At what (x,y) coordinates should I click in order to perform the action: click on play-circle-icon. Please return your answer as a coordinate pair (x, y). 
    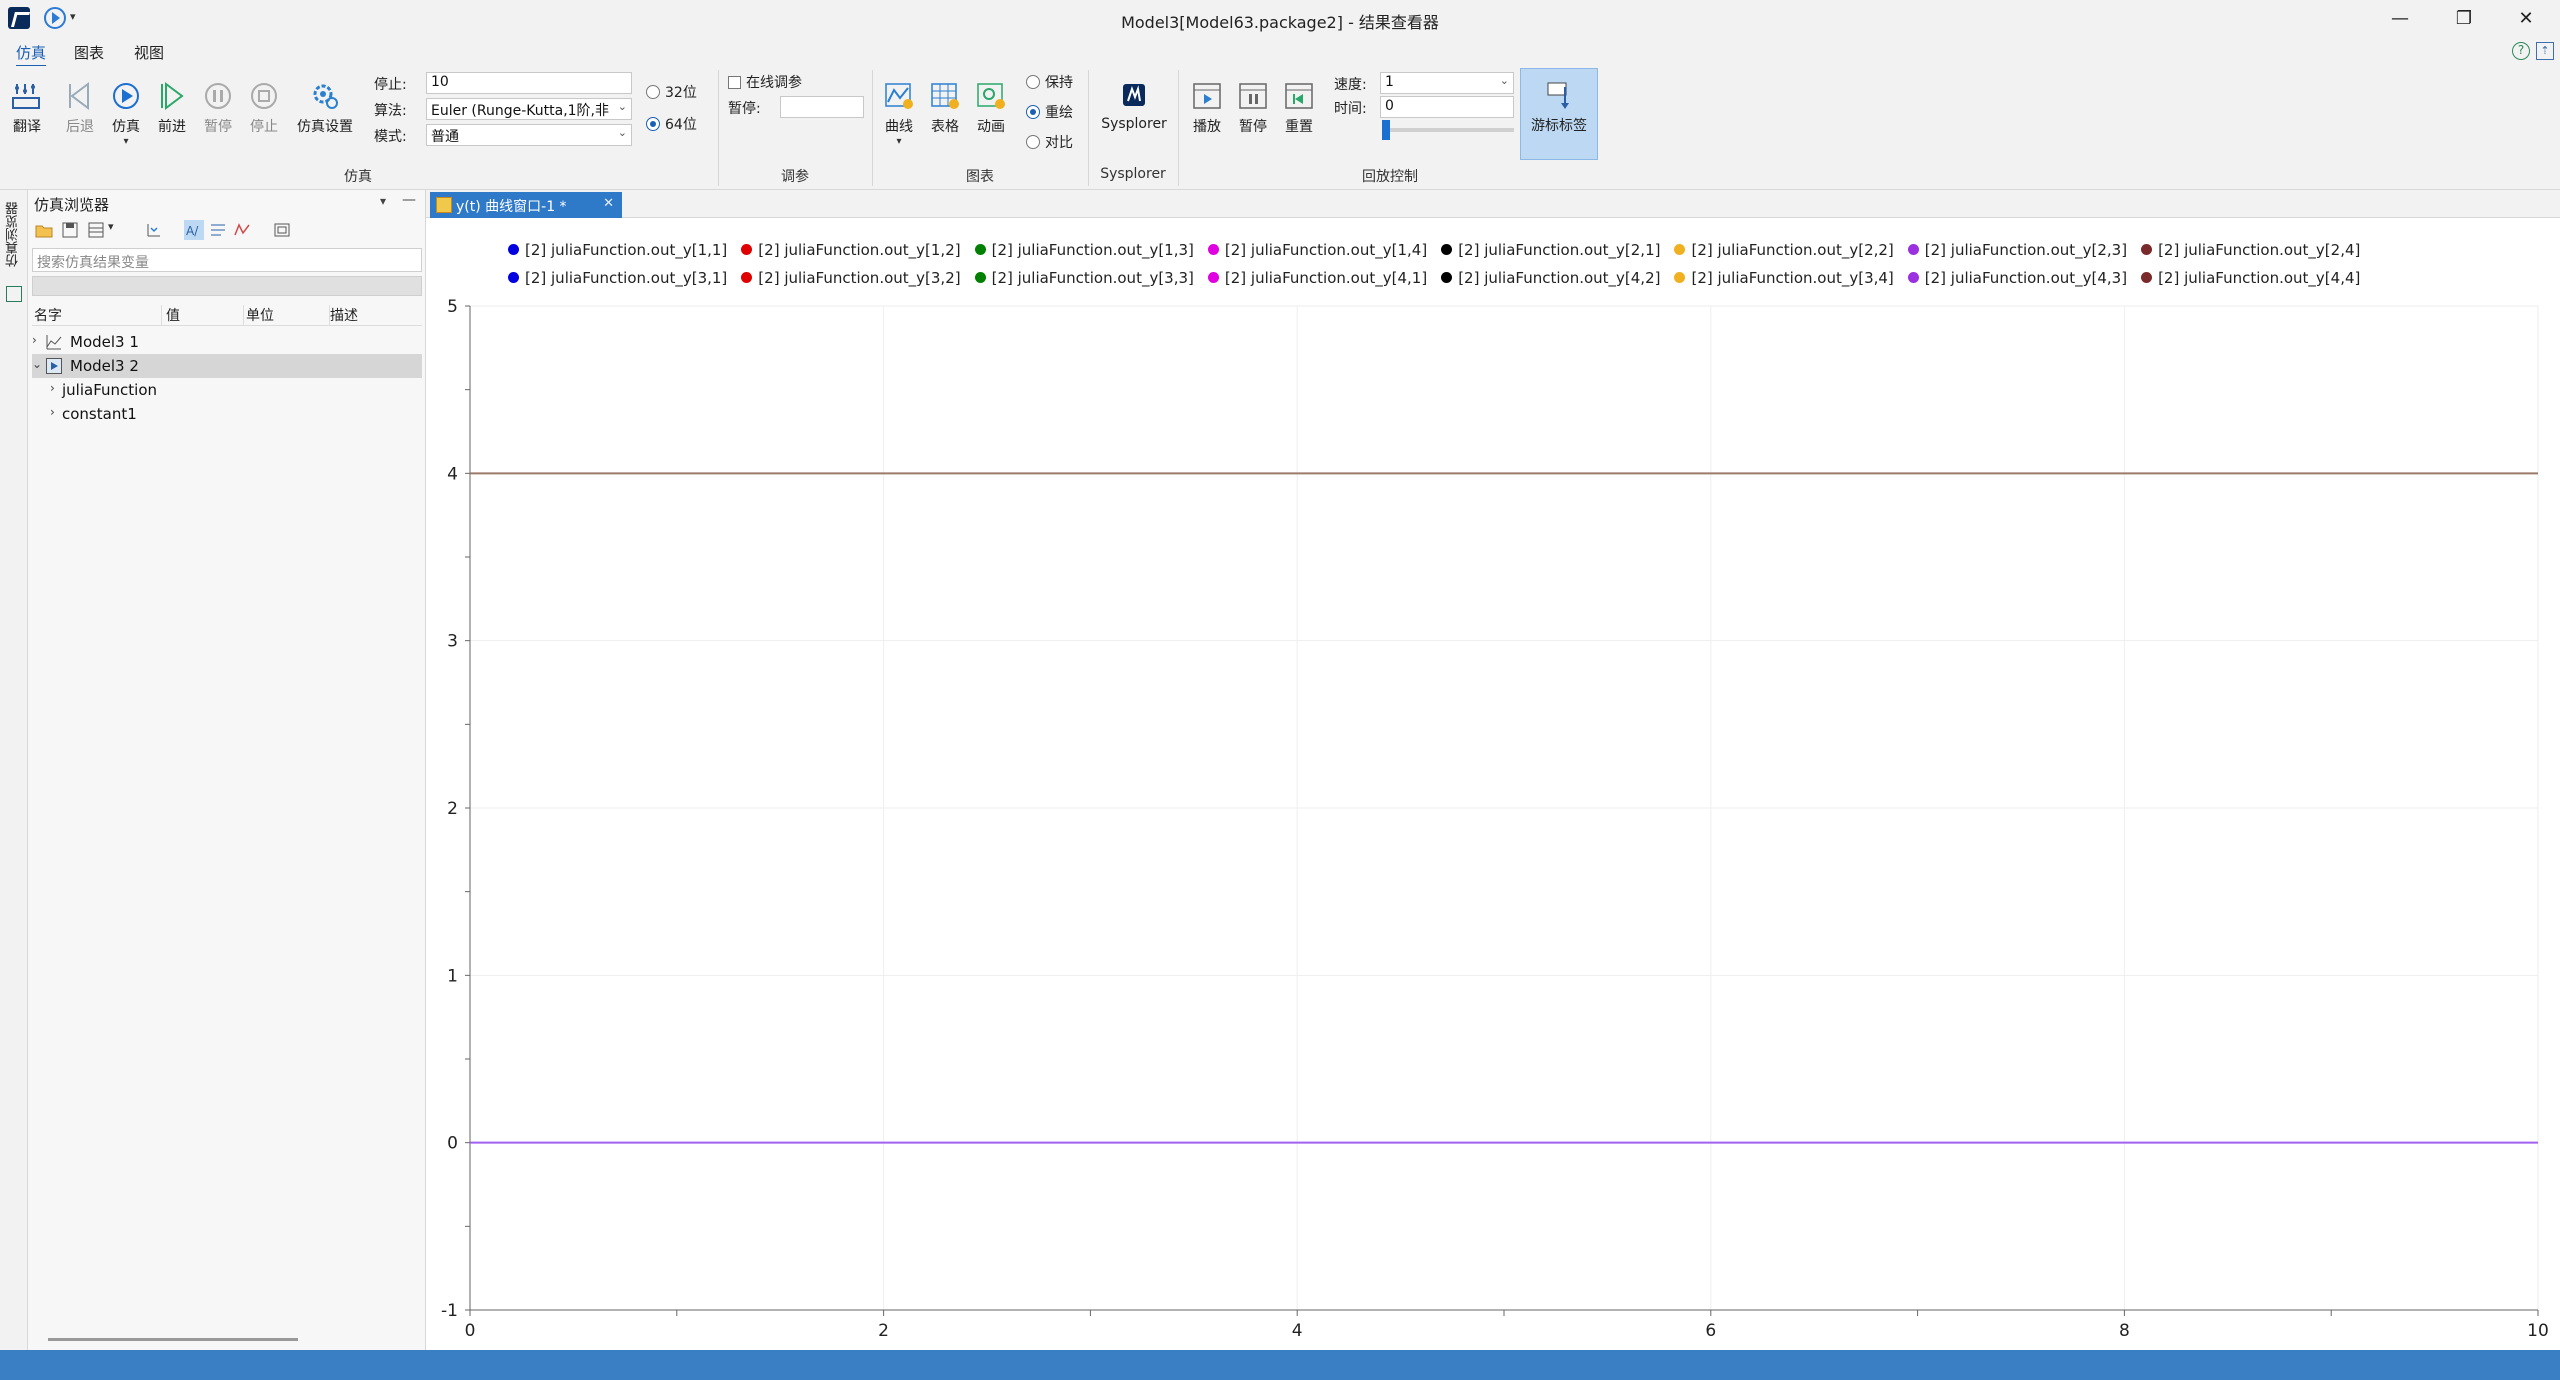
    Looking at the image, I should click on (126, 96).